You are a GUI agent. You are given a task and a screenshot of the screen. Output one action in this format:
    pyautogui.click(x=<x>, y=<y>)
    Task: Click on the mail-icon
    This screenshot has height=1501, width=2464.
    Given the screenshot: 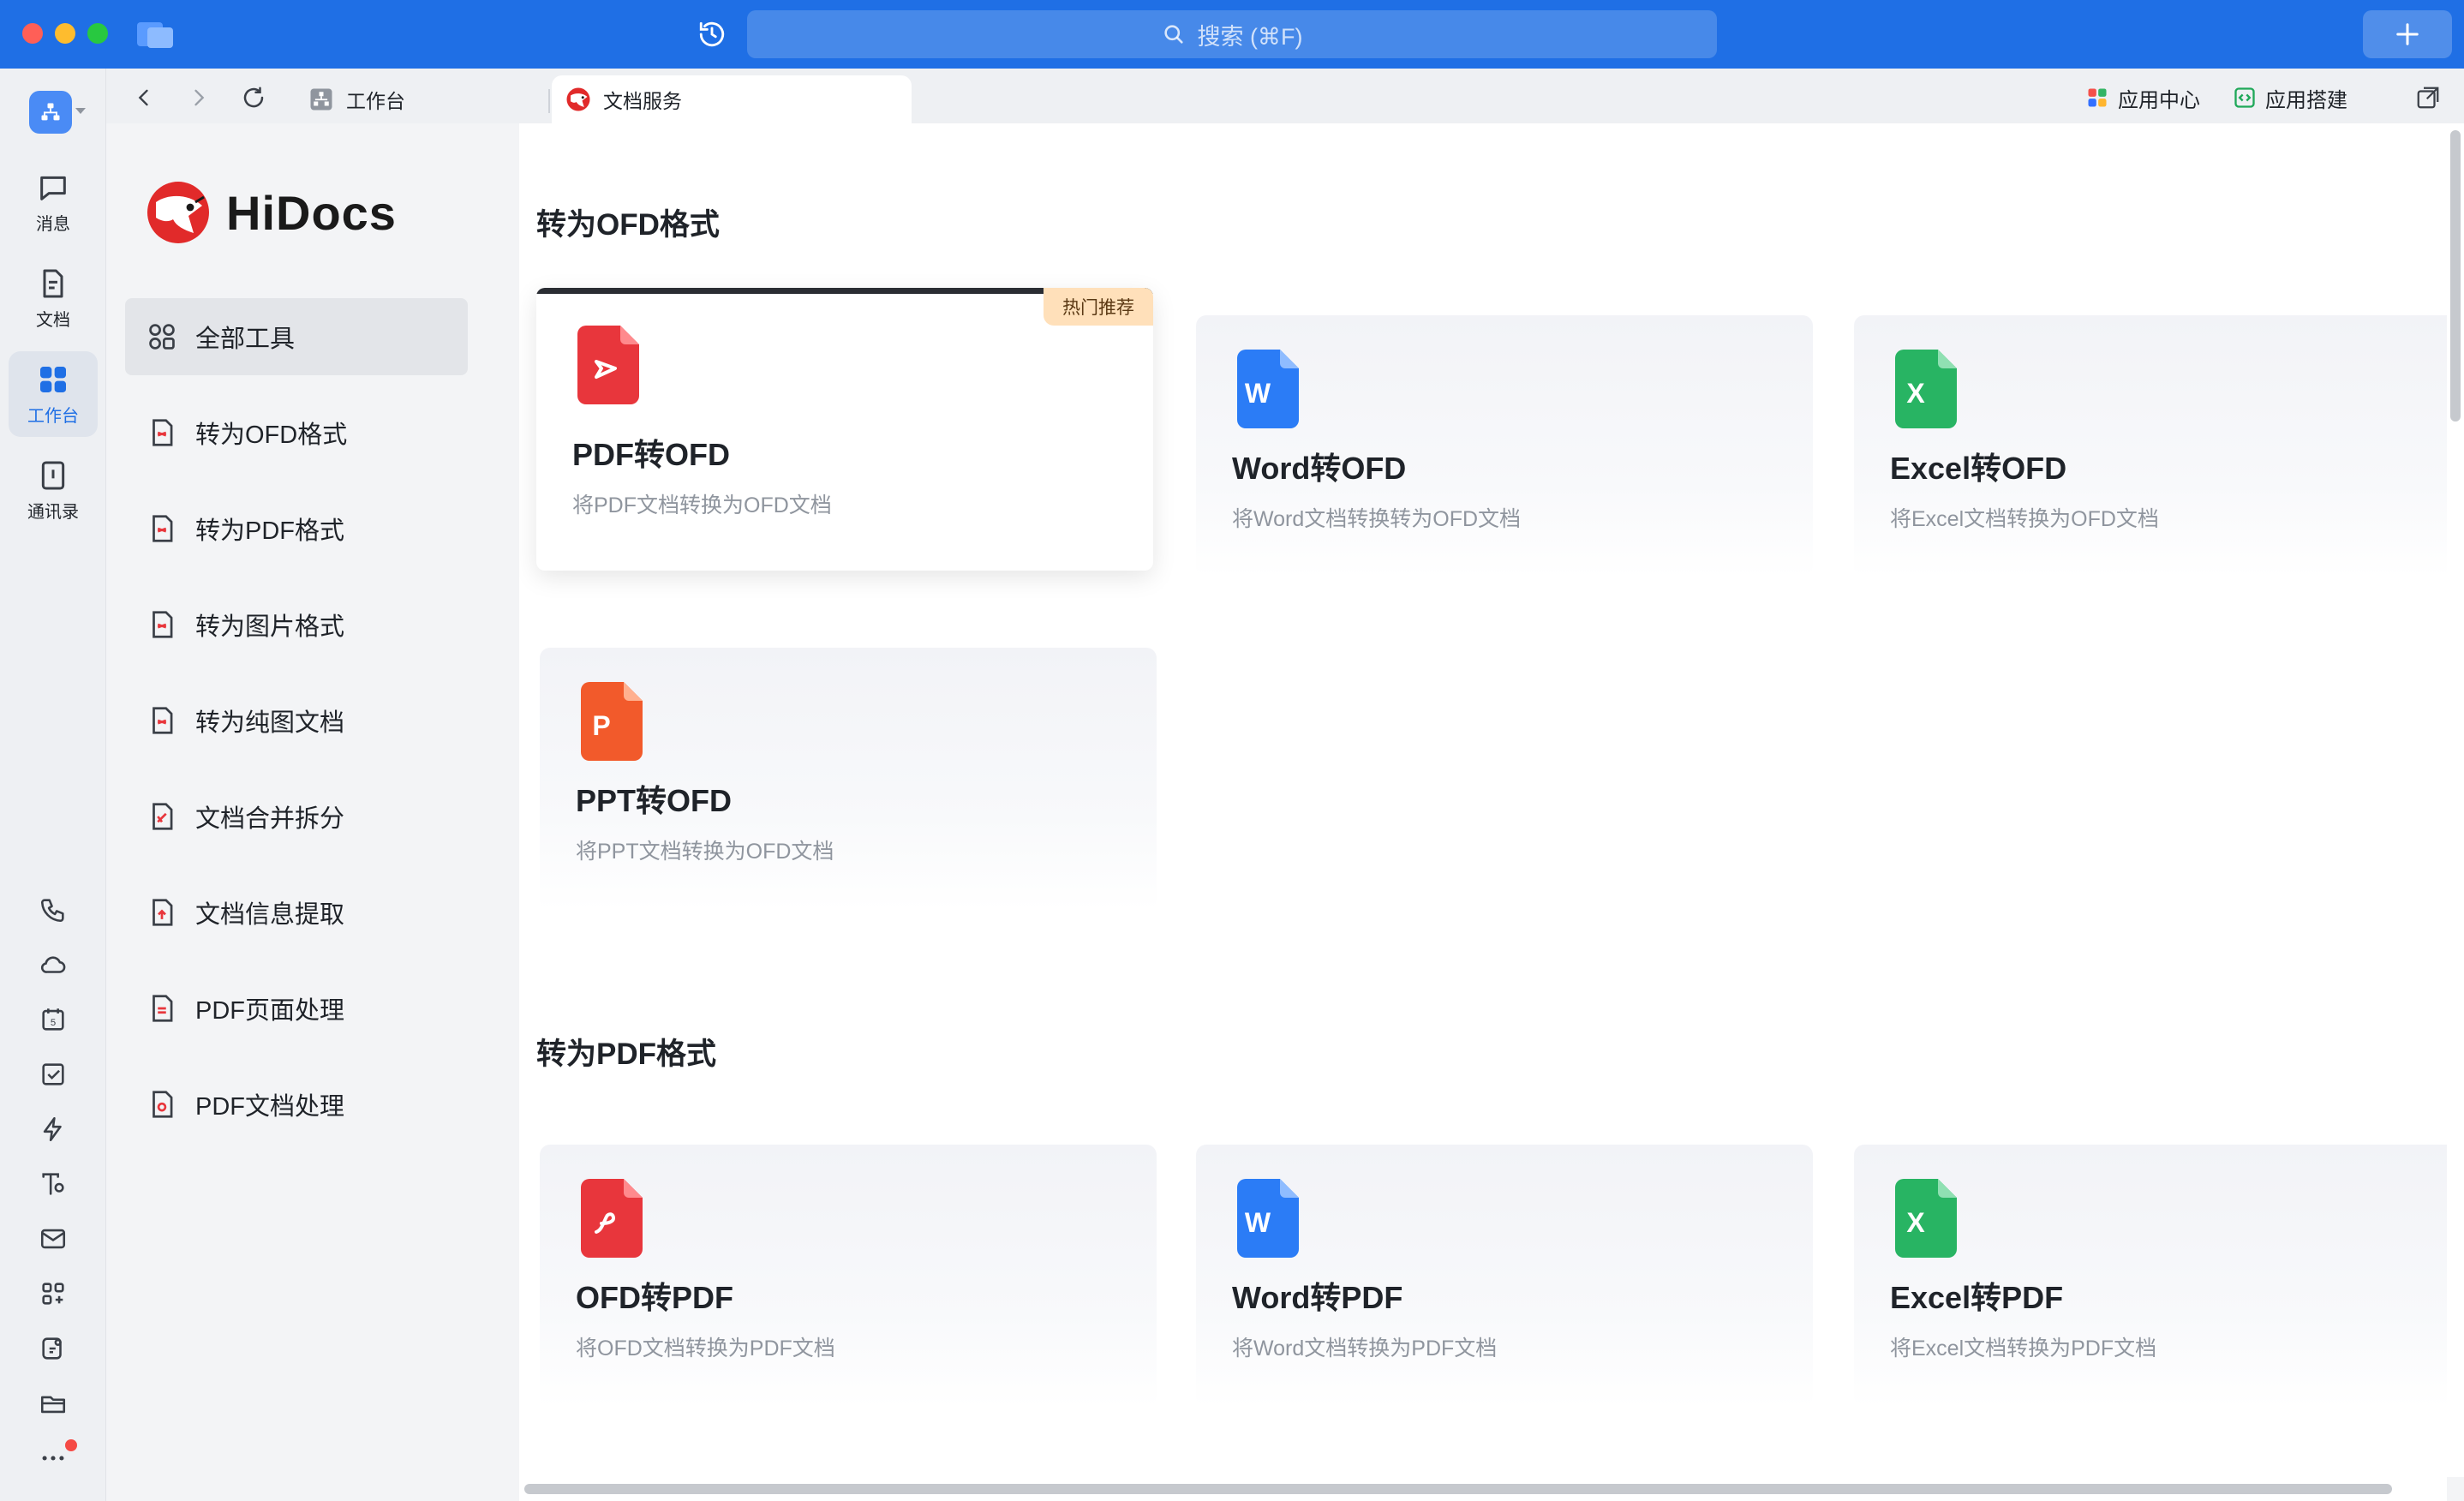 What is the action you would take?
    pyautogui.click(x=53, y=1239)
    